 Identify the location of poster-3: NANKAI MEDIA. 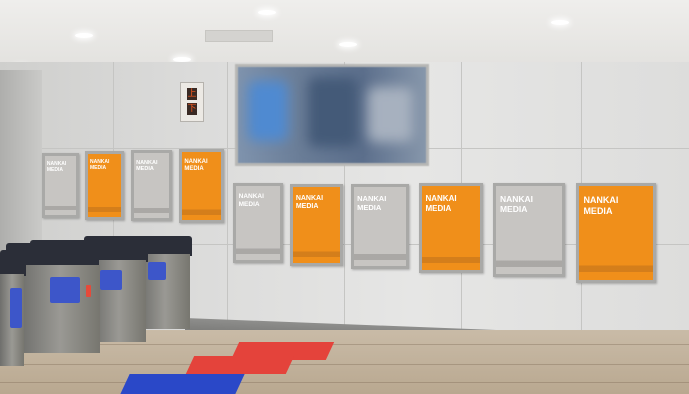
(151, 185).